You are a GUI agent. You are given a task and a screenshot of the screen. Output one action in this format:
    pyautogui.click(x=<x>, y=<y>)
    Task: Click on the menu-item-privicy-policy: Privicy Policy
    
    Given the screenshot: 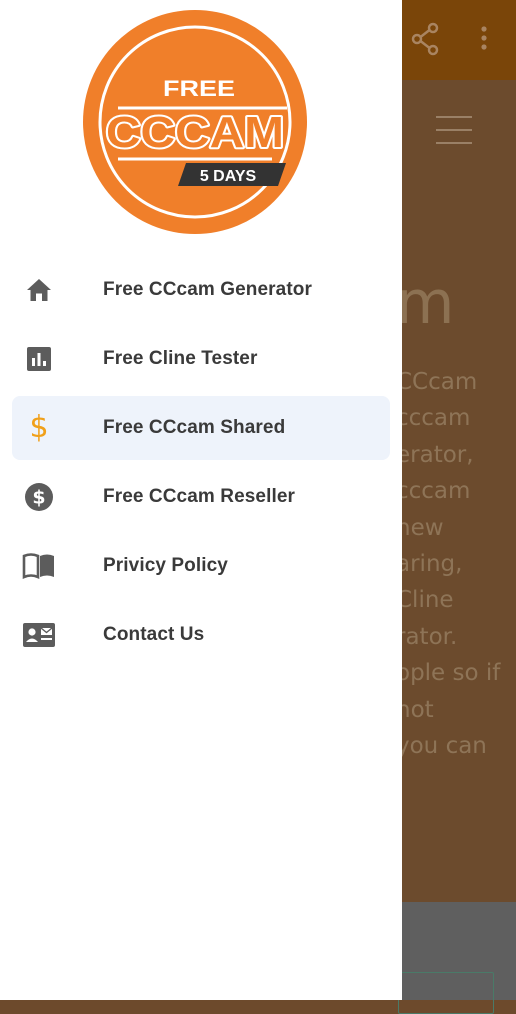 What is the action you would take?
    pyautogui.click(x=201, y=566)
    